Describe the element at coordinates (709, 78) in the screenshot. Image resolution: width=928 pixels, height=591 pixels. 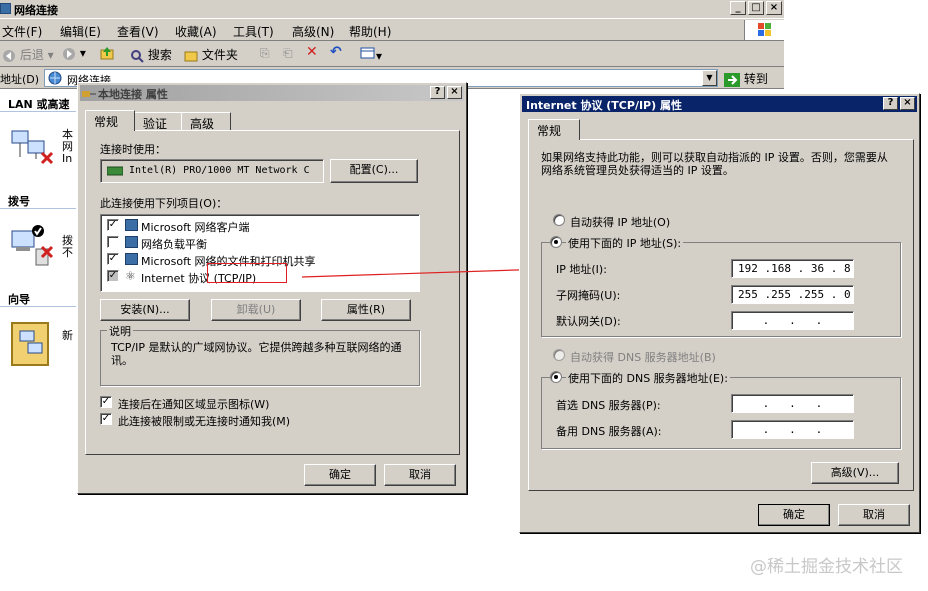
I see `address-dropdown-icon: ▼` at that location.